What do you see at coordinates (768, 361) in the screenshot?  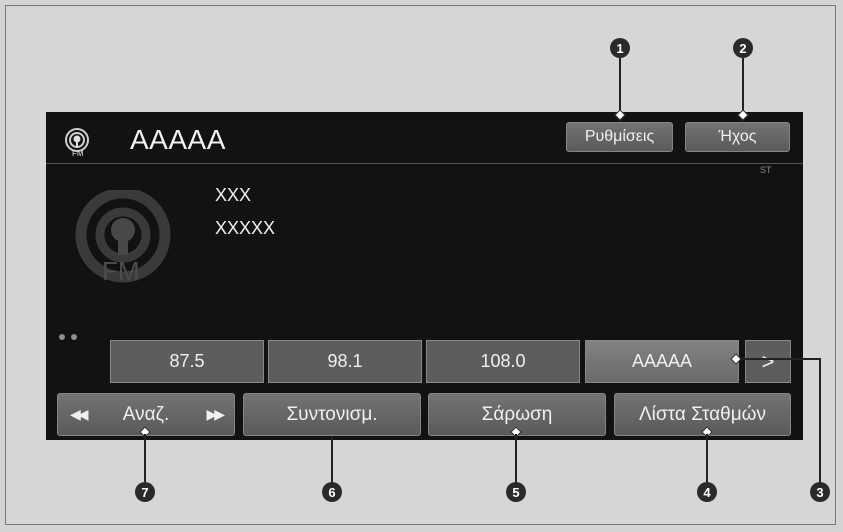 I see `next-page-button: >` at bounding box center [768, 361].